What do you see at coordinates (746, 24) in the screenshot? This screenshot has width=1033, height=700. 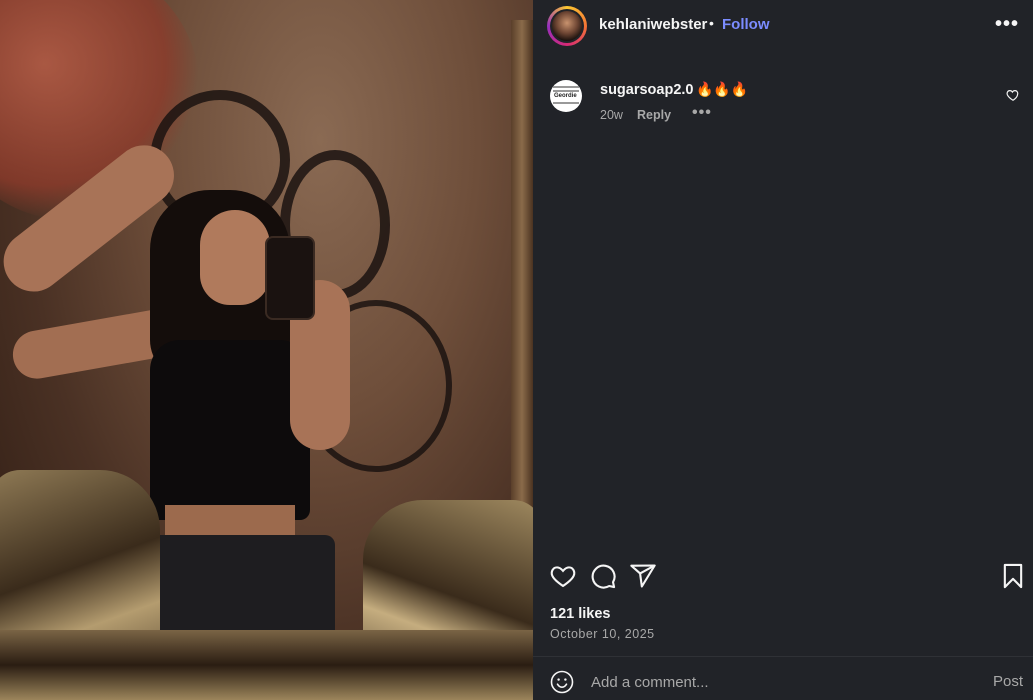 I see `follow-button: Follow` at bounding box center [746, 24].